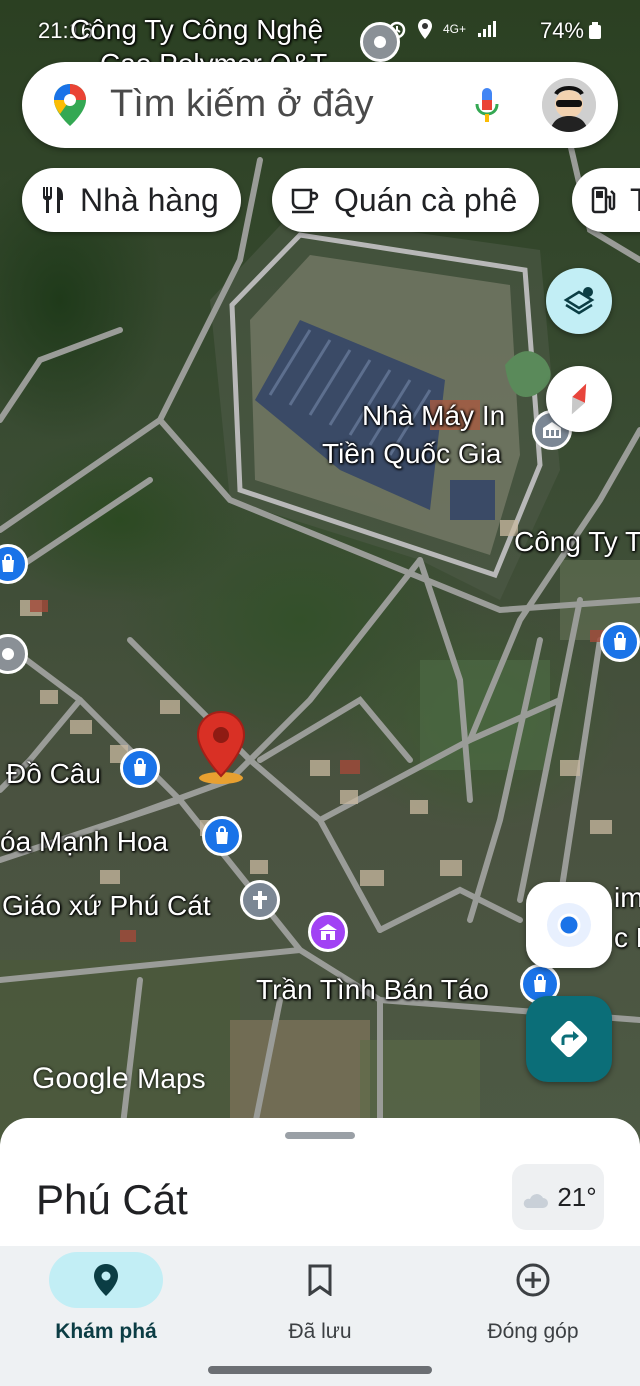 The width and height of the screenshot is (640, 1386). What do you see at coordinates (372, 990) in the screenshot?
I see `map-label-tran-tinh: Trần Tình Bán Táo` at bounding box center [372, 990].